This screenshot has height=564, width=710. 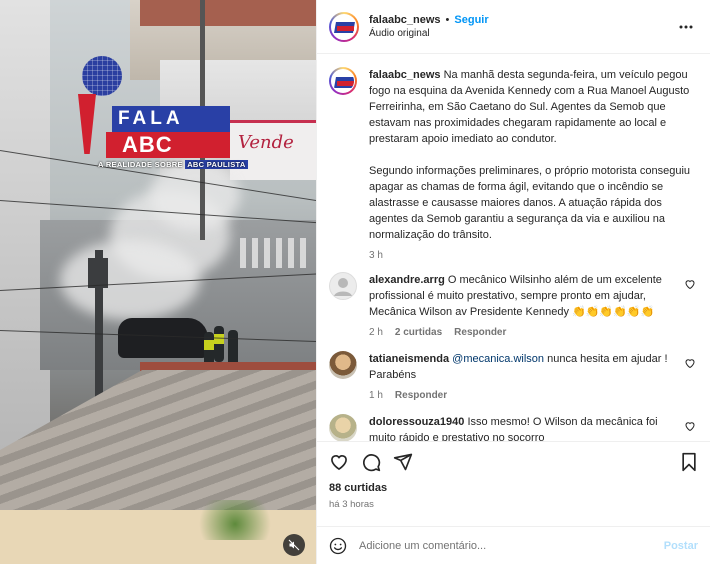 I want to click on fala-abc-logo: FALA ABC A REALIDADE SOBRE ABC PAULISTA, so click(x=163, y=116).